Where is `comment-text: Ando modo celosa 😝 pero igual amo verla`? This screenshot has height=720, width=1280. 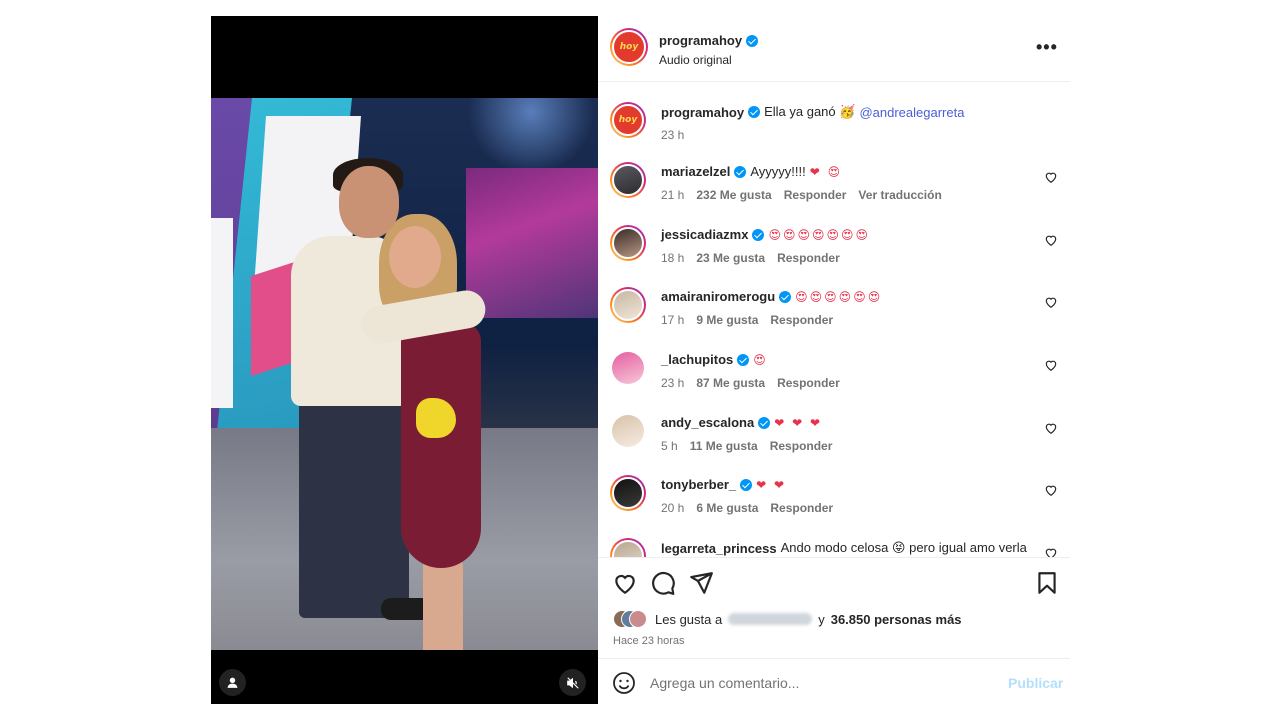 comment-text: Ando modo celosa 😝 pero igual amo verla is located at coordinates (903, 547).